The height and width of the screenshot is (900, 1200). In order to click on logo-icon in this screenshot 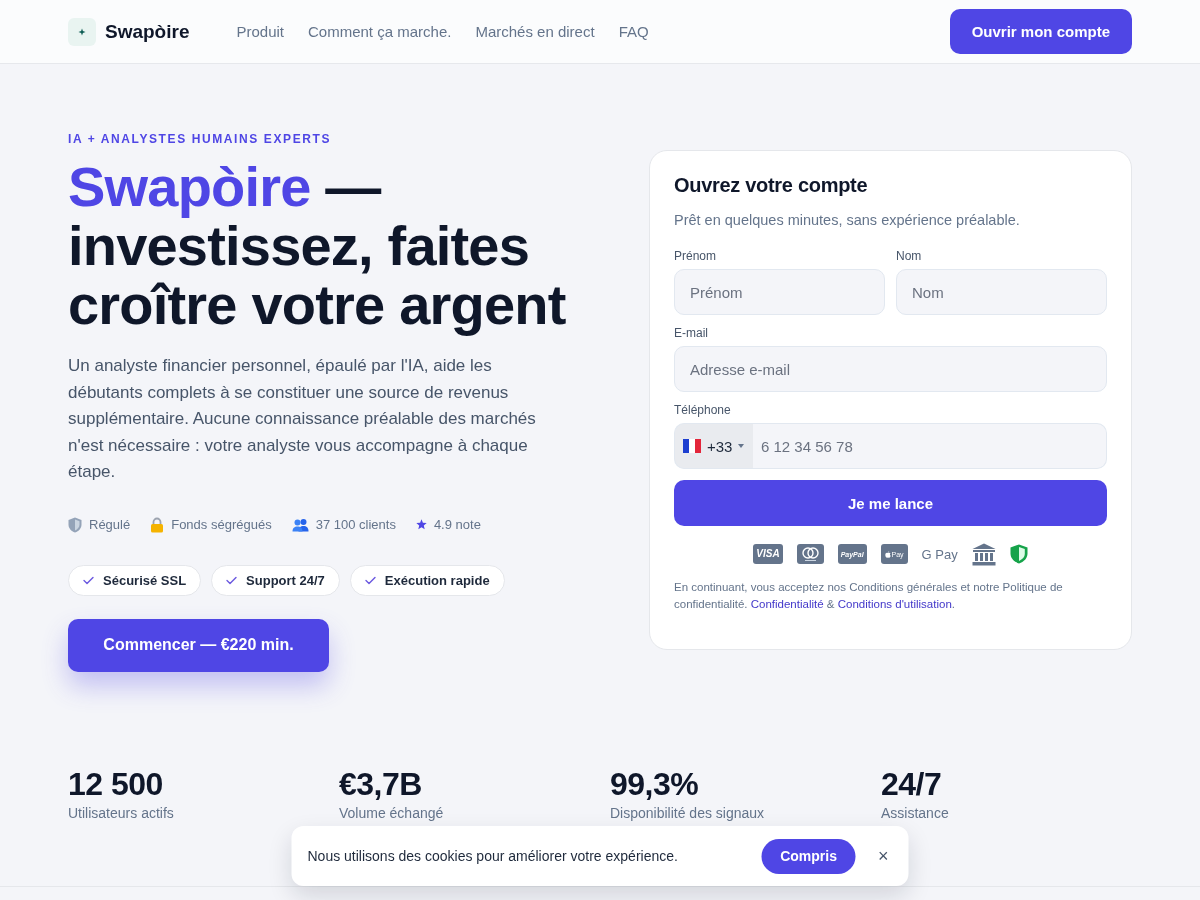, I will do `click(82, 31)`.